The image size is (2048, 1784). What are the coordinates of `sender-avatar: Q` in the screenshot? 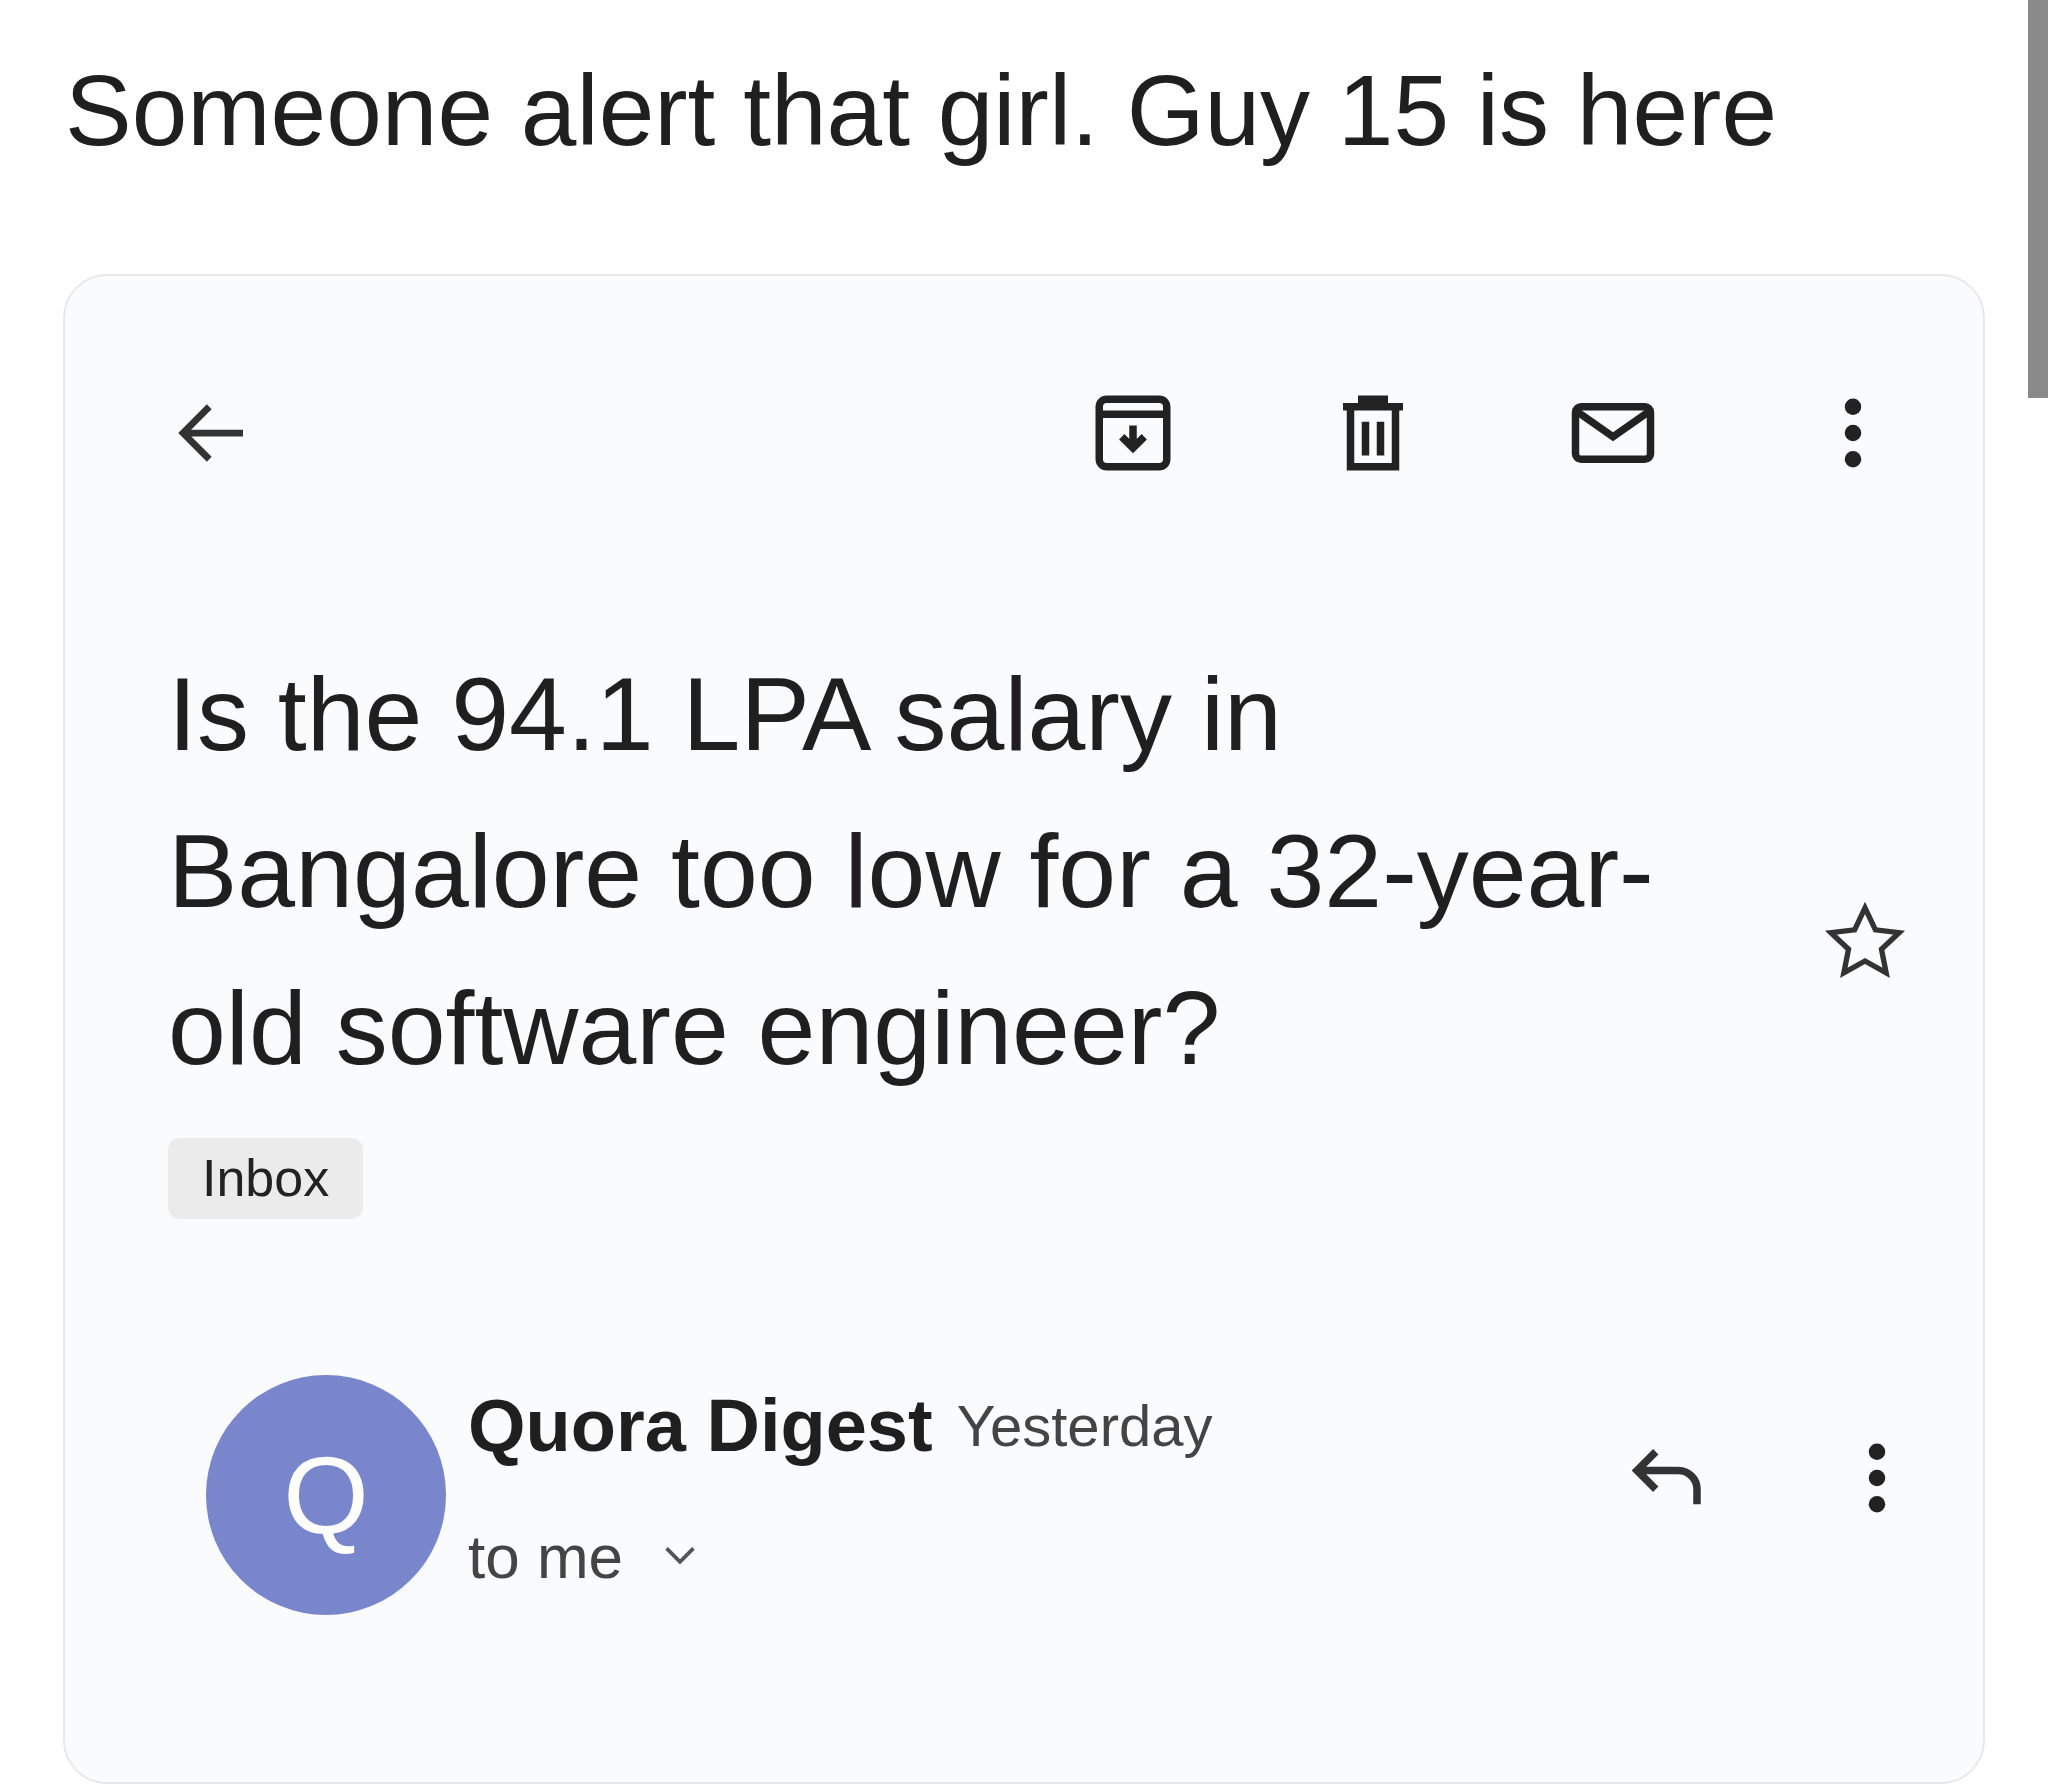 It's located at (326, 1495).